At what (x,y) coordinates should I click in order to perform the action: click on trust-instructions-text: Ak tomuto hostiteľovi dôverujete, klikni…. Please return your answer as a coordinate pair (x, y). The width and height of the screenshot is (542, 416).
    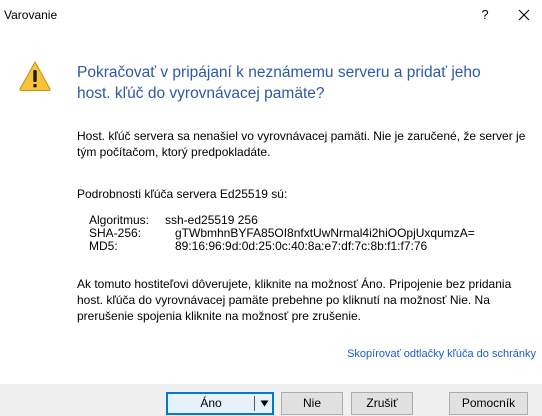
    Looking at the image, I should click on (294, 300).